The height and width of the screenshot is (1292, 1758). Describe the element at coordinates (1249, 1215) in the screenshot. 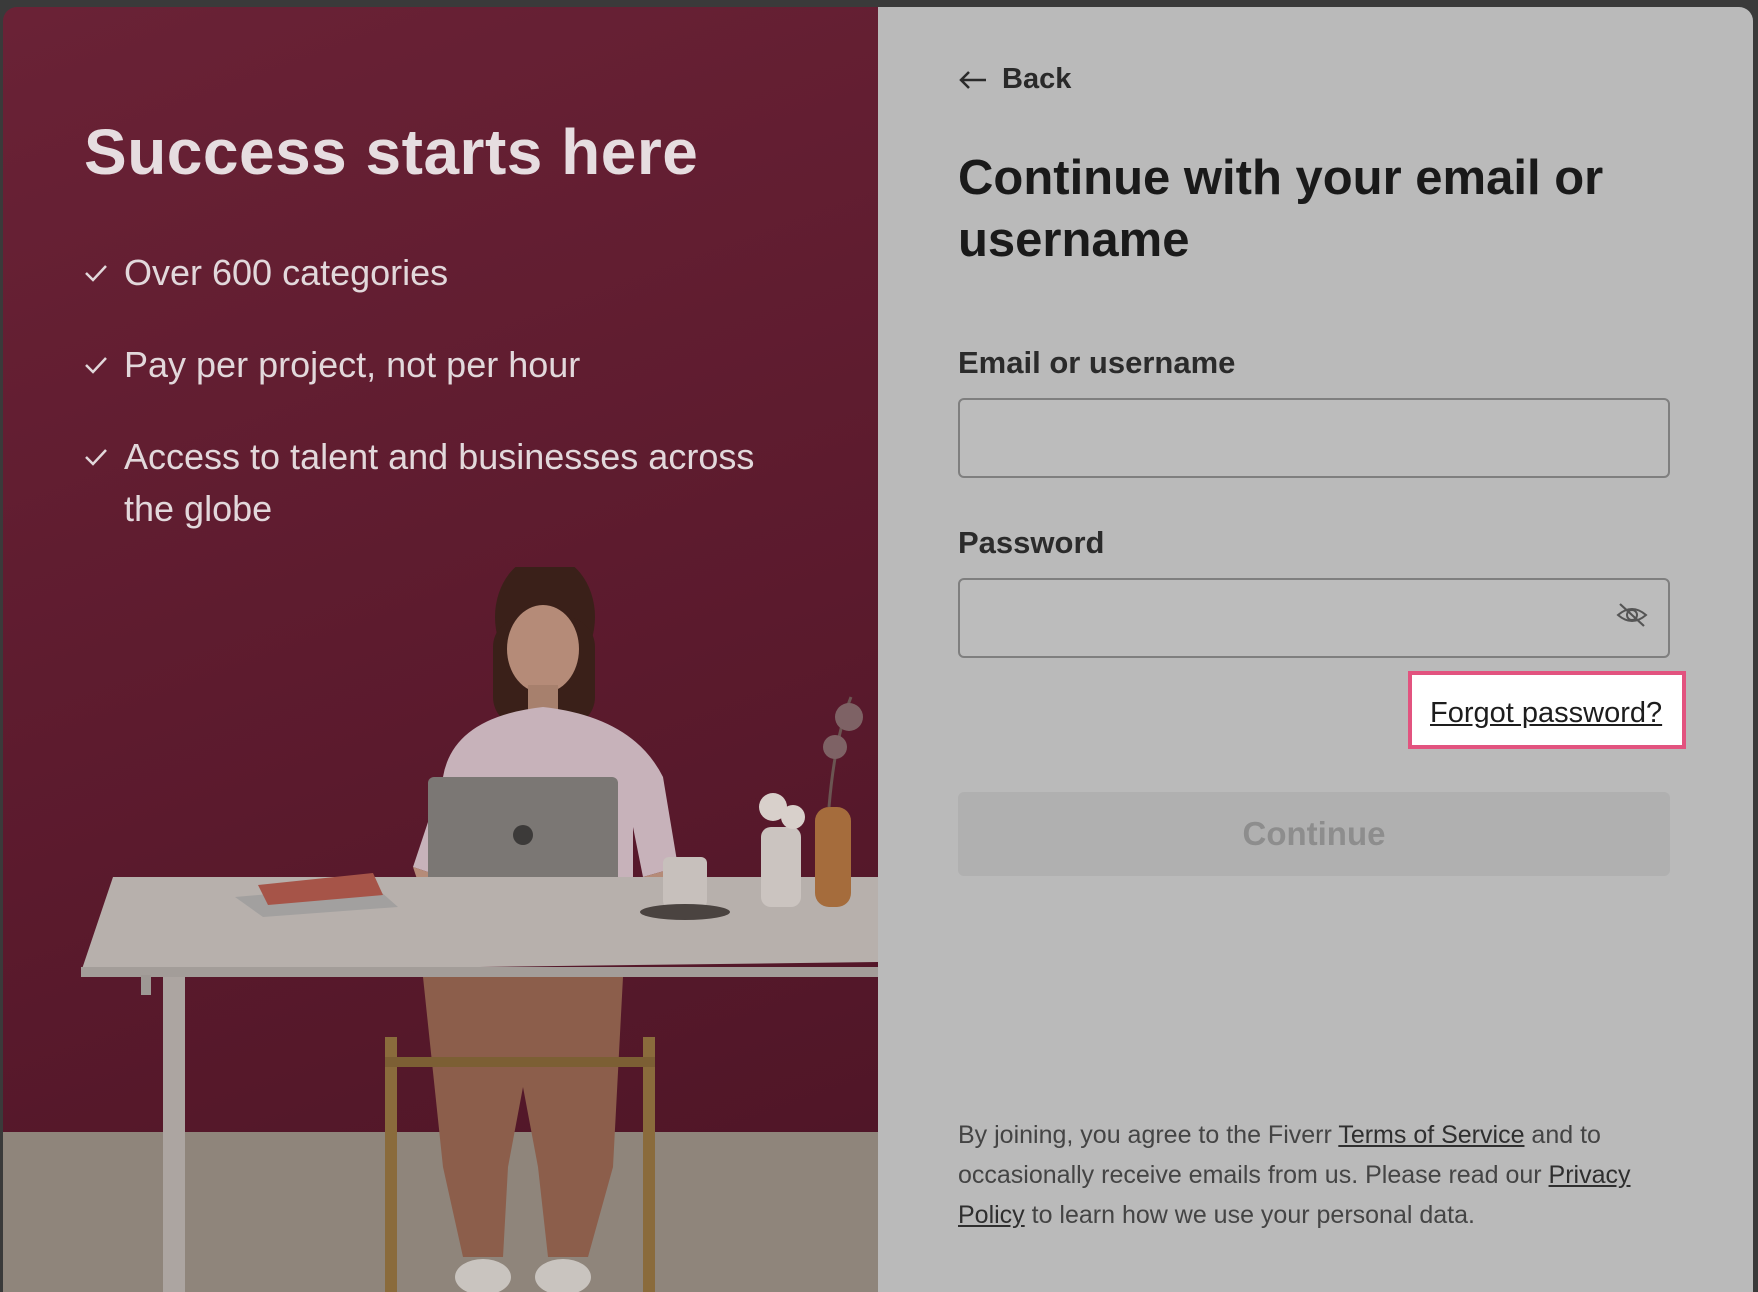

I see `legal-text-part: to learn how we use your personal data.` at that location.